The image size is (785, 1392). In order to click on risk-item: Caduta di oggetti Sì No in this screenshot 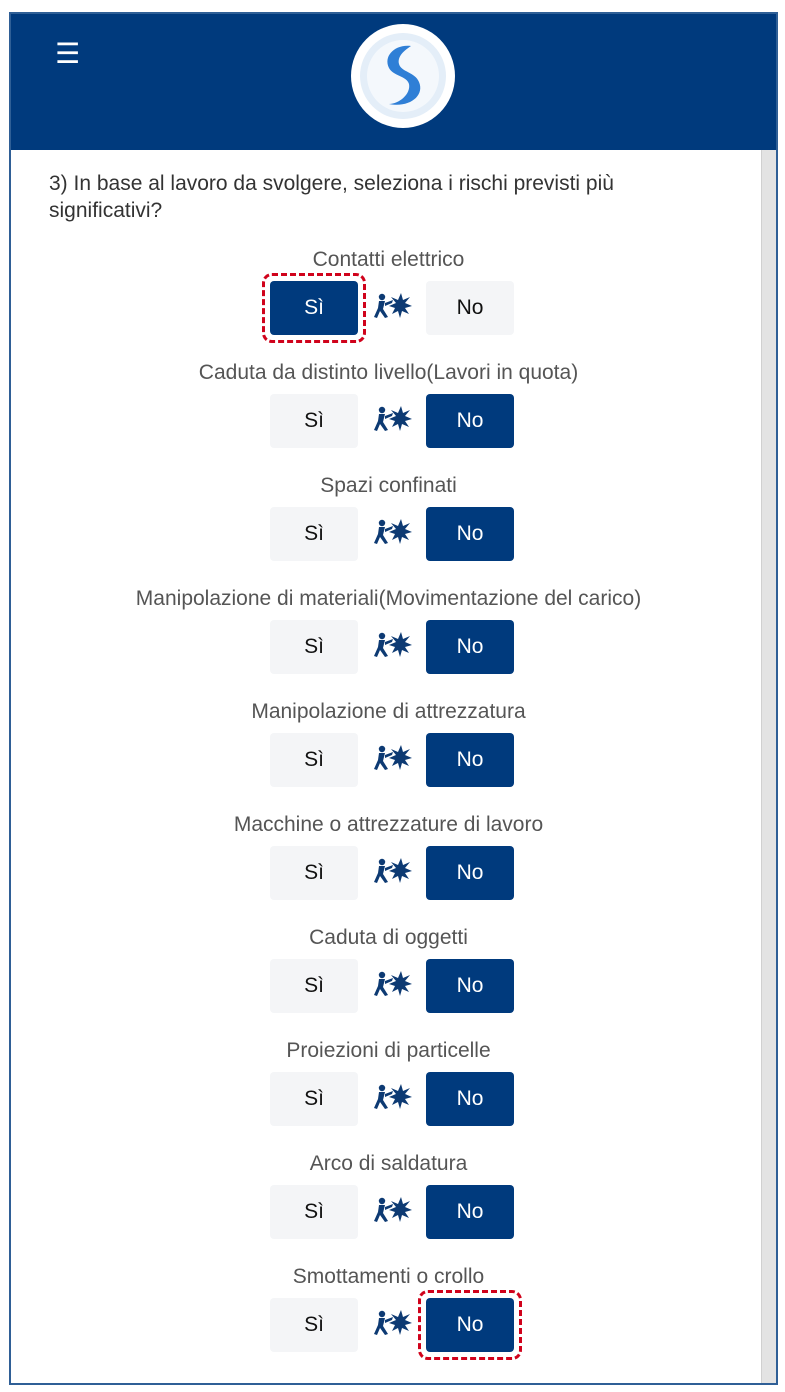, I will do `click(388, 981)`.